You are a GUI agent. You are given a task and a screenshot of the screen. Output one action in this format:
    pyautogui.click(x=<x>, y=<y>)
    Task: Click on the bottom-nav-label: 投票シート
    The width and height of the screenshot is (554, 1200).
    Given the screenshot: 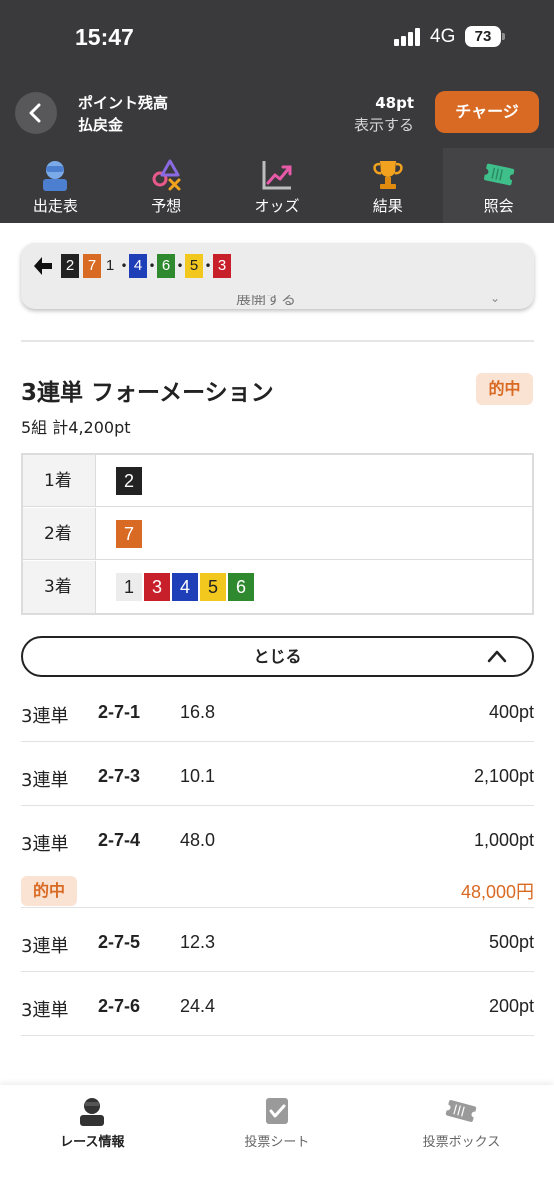 What is the action you would take?
    pyautogui.click(x=277, y=1142)
    